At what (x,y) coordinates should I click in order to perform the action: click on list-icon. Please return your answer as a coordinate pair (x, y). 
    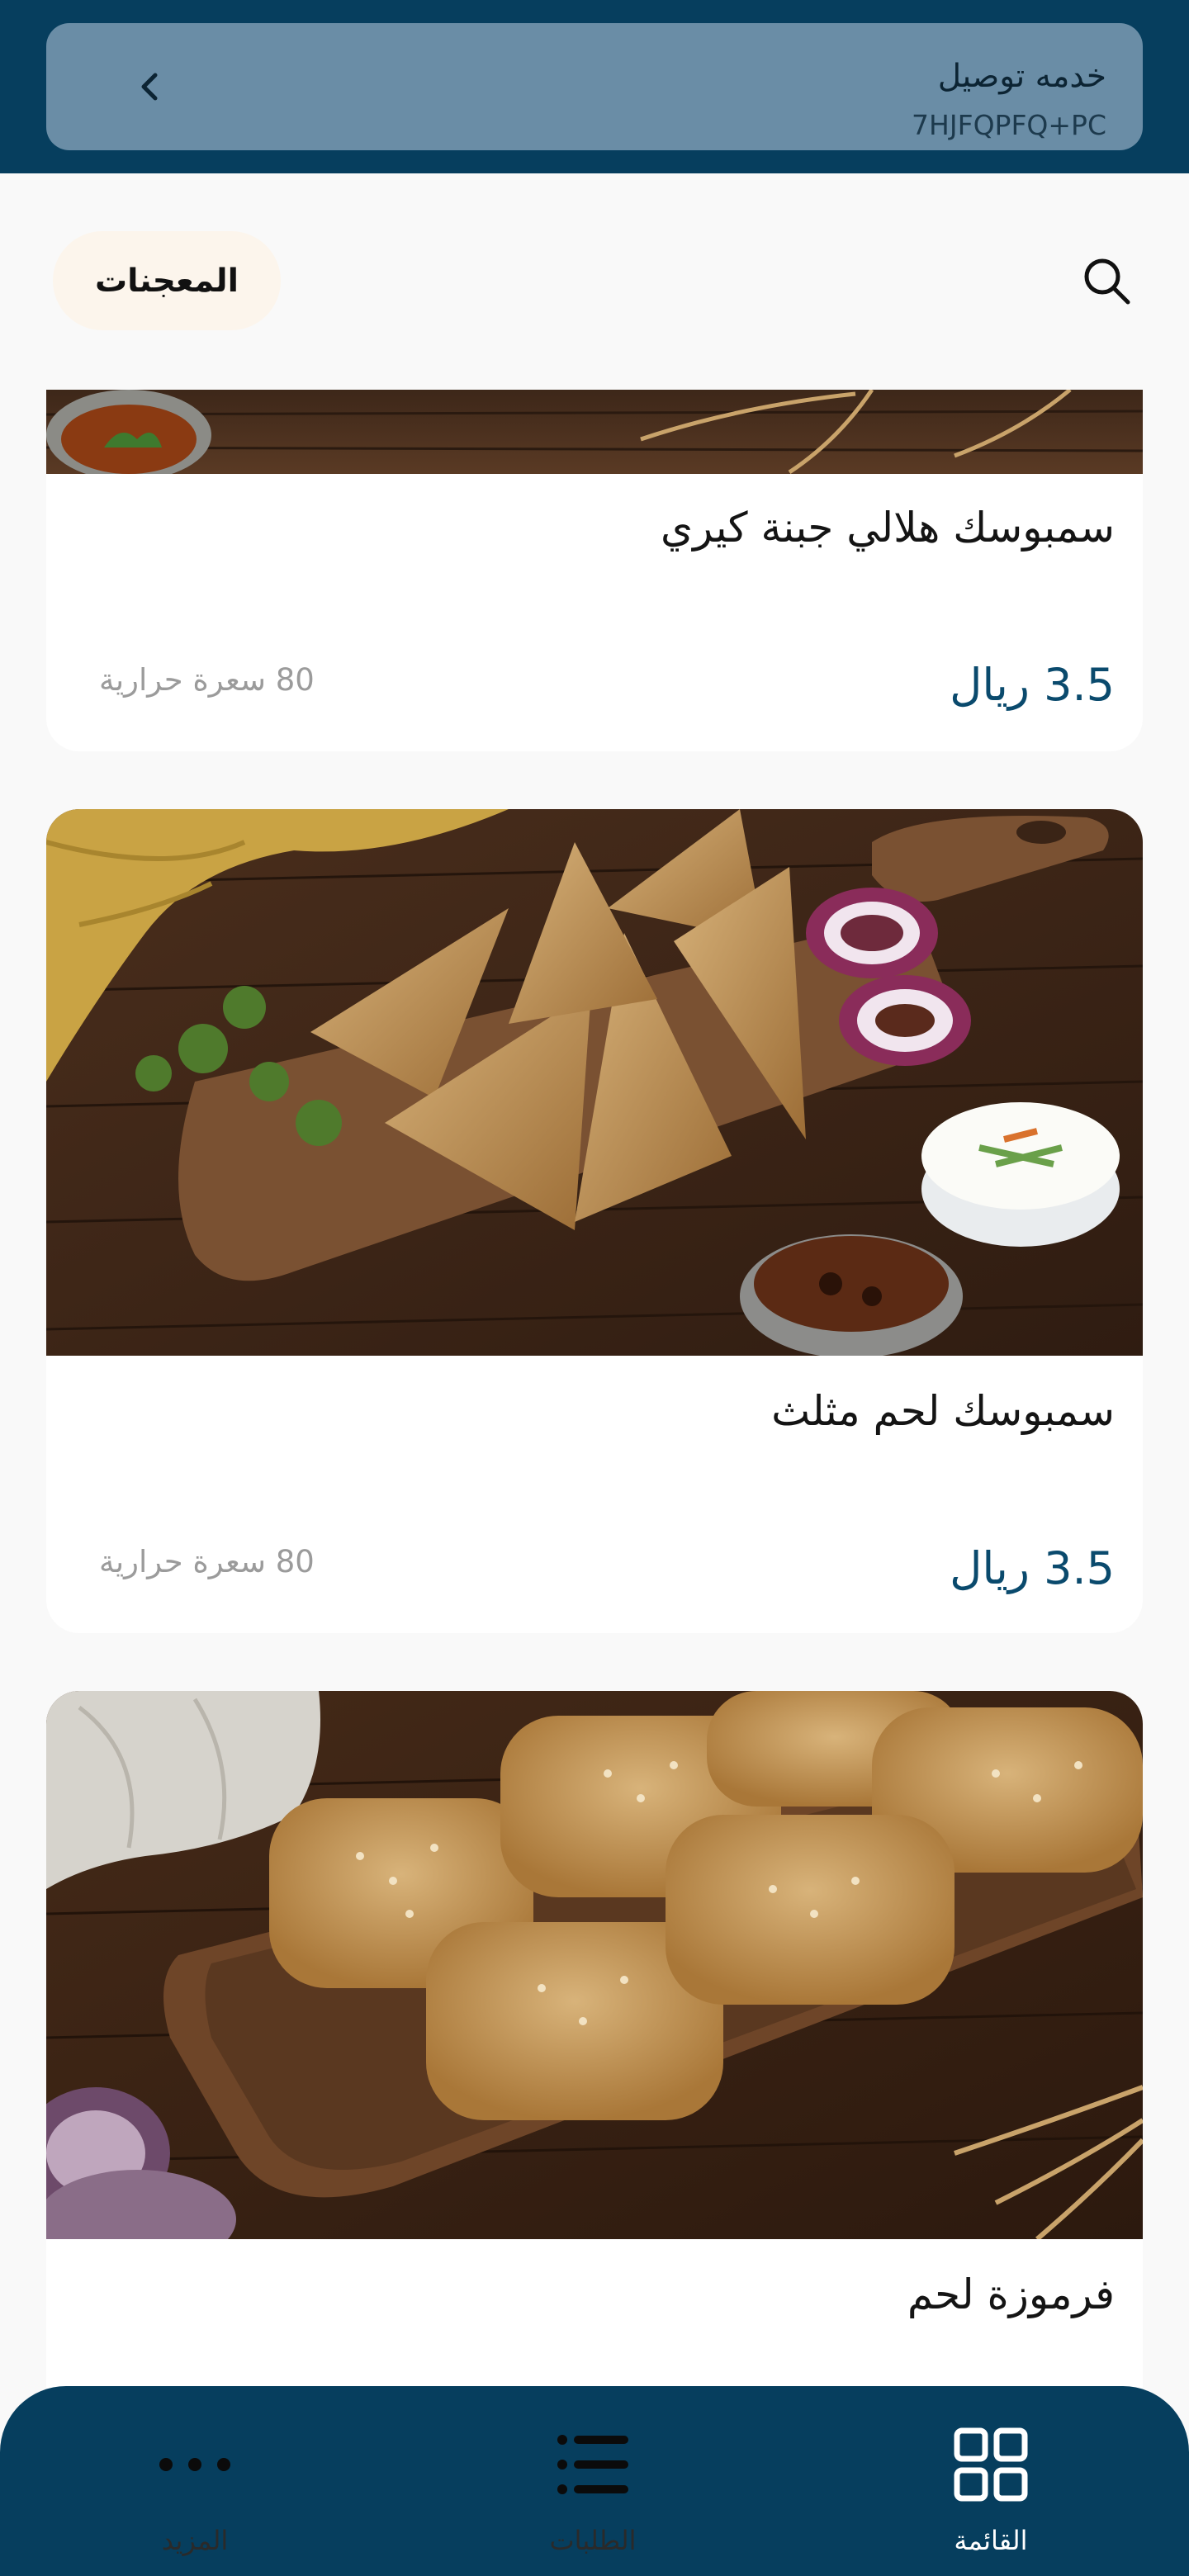
    Looking at the image, I should click on (593, 2464).